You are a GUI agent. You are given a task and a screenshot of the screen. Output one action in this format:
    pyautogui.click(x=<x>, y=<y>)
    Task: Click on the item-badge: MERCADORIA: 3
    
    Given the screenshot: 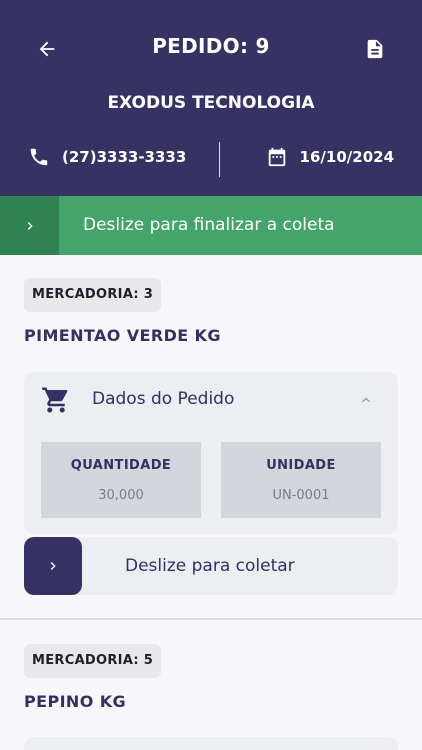 What is the action you would take?
    pyautogui.click(x=93, y=295)
    